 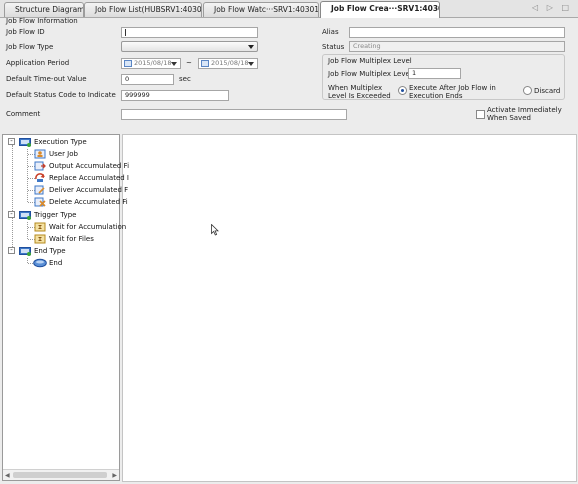 I want to click on tree-node-replace-accumulated: Replace Accumulated I, so click(x=89, y=178).